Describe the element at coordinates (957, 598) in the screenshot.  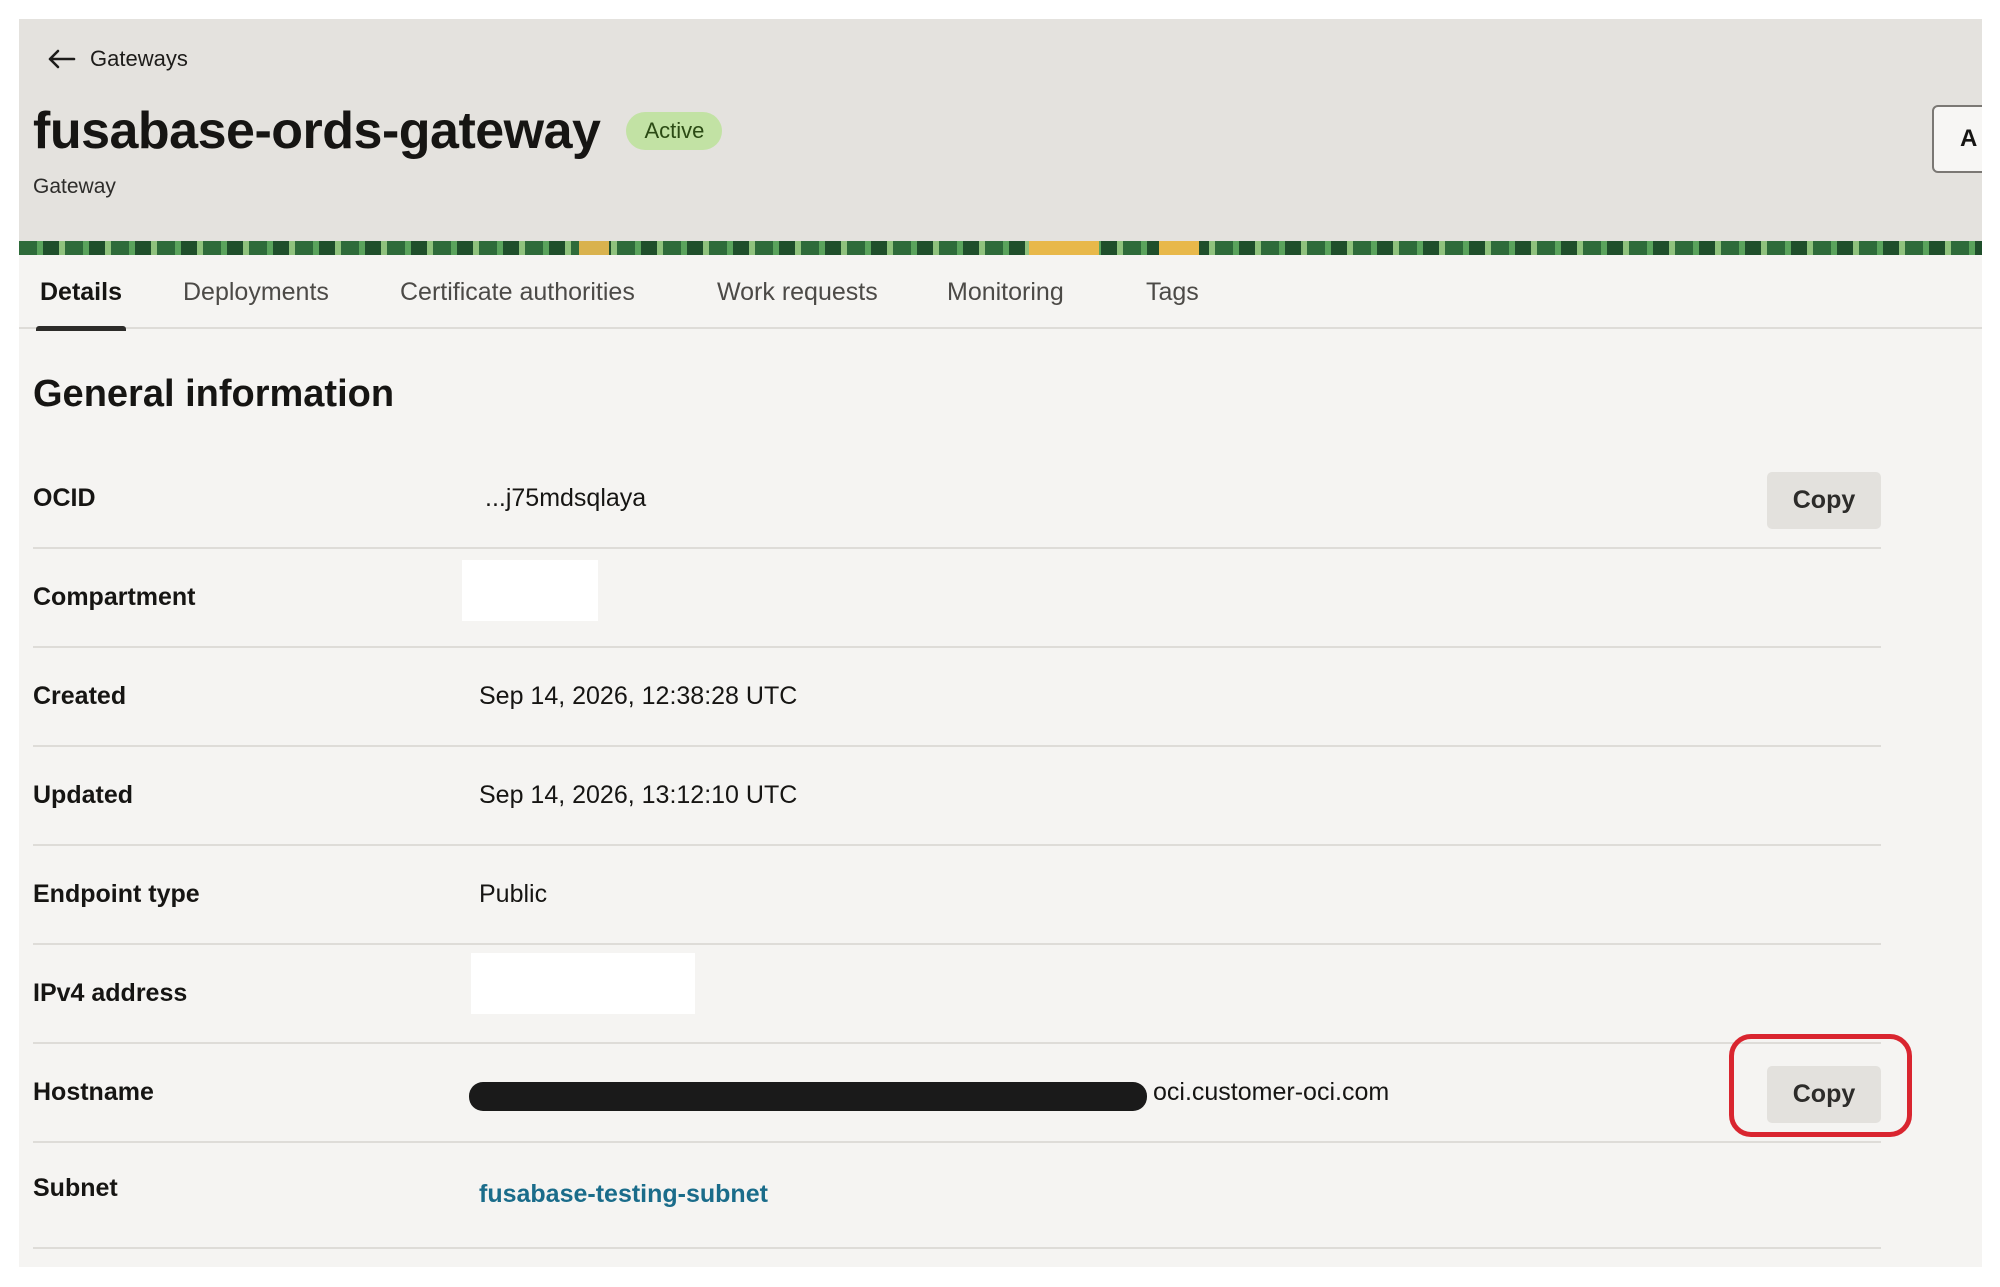
I see `detail-row-compartment: Compartment` at that location.